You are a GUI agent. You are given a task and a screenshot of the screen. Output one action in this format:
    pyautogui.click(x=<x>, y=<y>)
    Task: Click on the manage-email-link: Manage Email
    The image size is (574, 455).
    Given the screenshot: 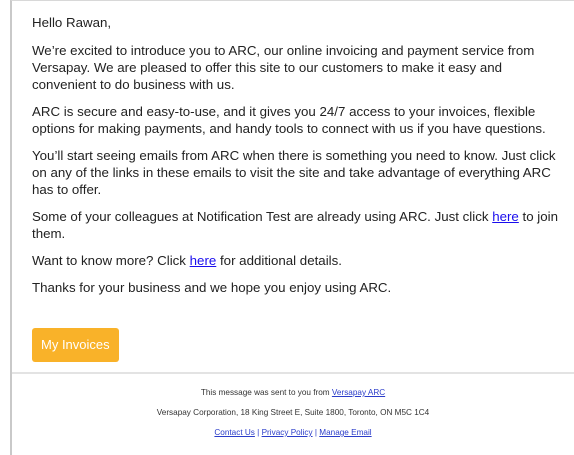 What is the action you would take?
    pyautogui.click(x=345, y=432)
    